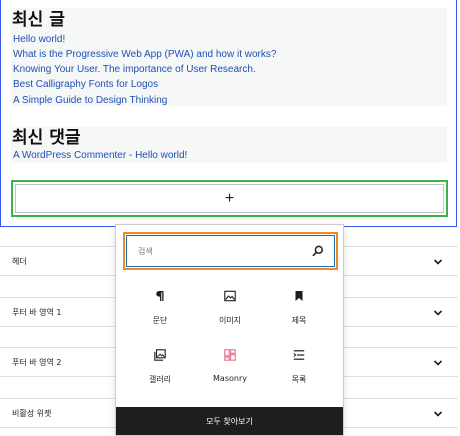  What do you see at coordinates (160, 366) in the screenshot?
I see `block-option-gallery: 갤러리` at bounding box center [160, 366].